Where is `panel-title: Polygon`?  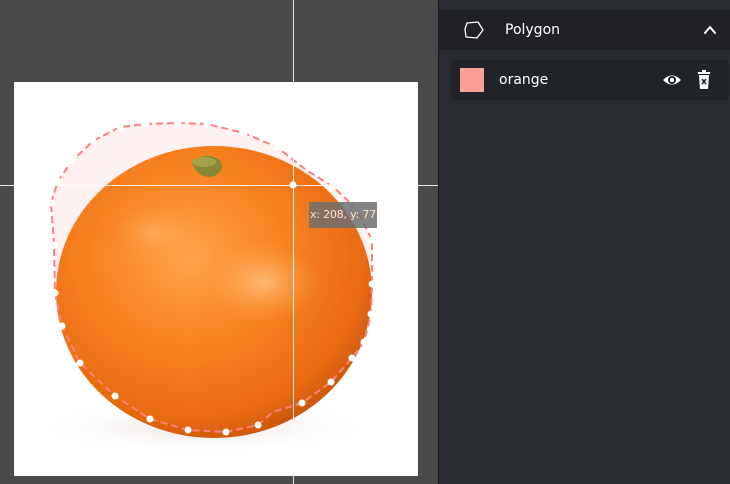
panel-title: Polygon is located at coordinates (533, 30).